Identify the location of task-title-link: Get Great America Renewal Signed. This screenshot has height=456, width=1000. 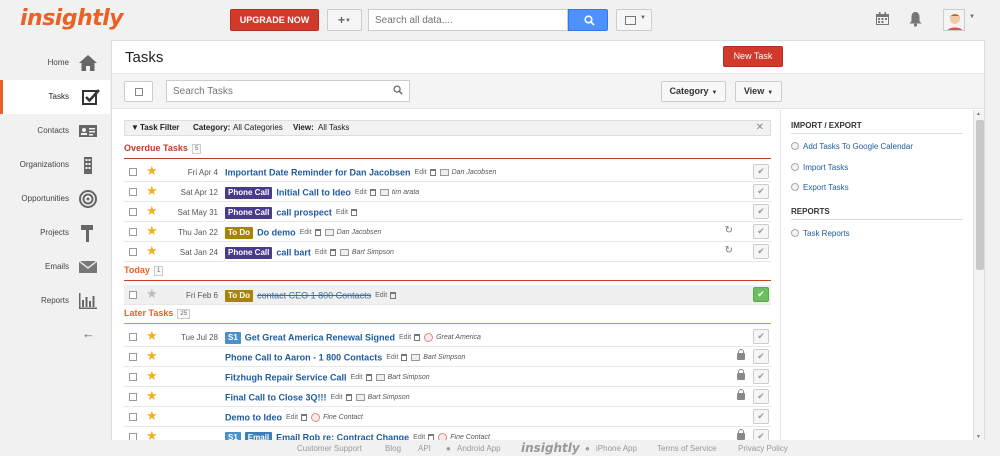
(320, 338).